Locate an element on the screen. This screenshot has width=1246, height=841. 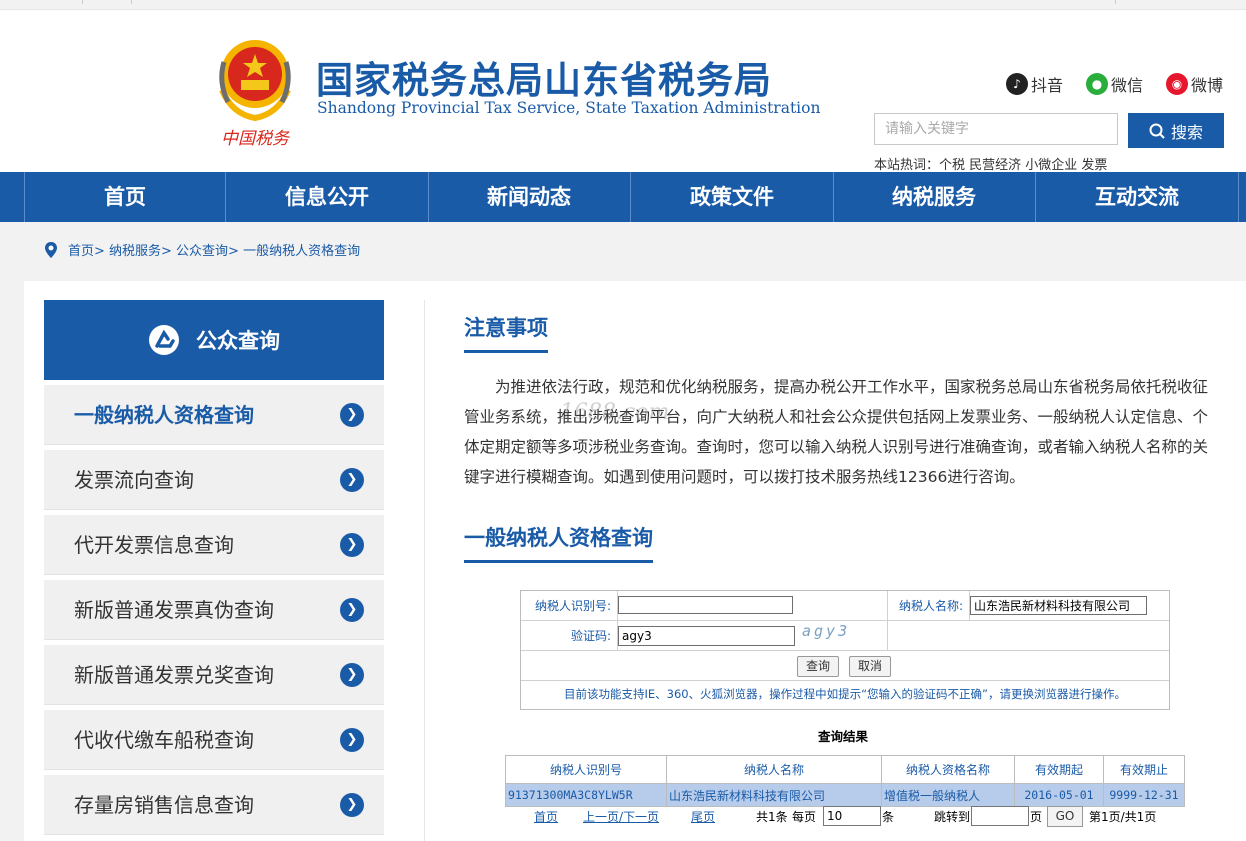
sidebar-item-general-taxpayer: 一般纳税人资格查询 ❯ is located at coordinates (214, 415).